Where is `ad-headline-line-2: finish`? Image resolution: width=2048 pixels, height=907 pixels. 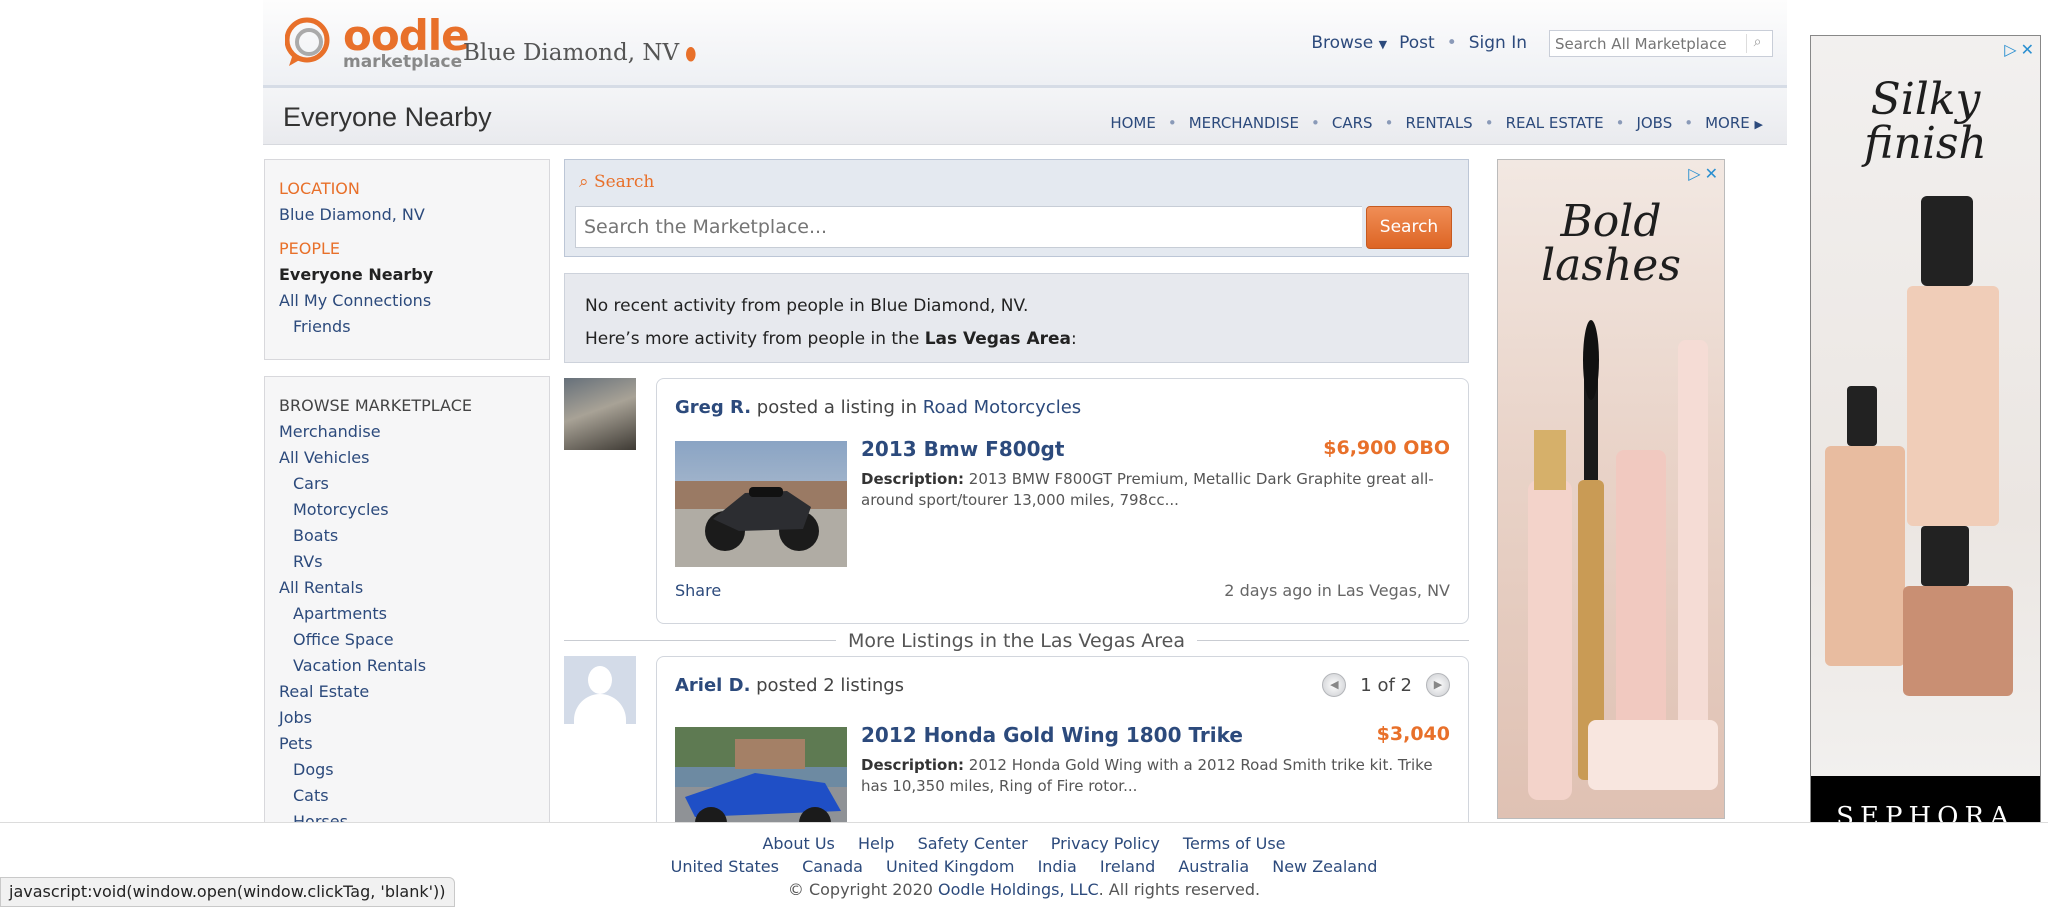
ad-headline-line-2: finish is located at coordinates (1925, 143).